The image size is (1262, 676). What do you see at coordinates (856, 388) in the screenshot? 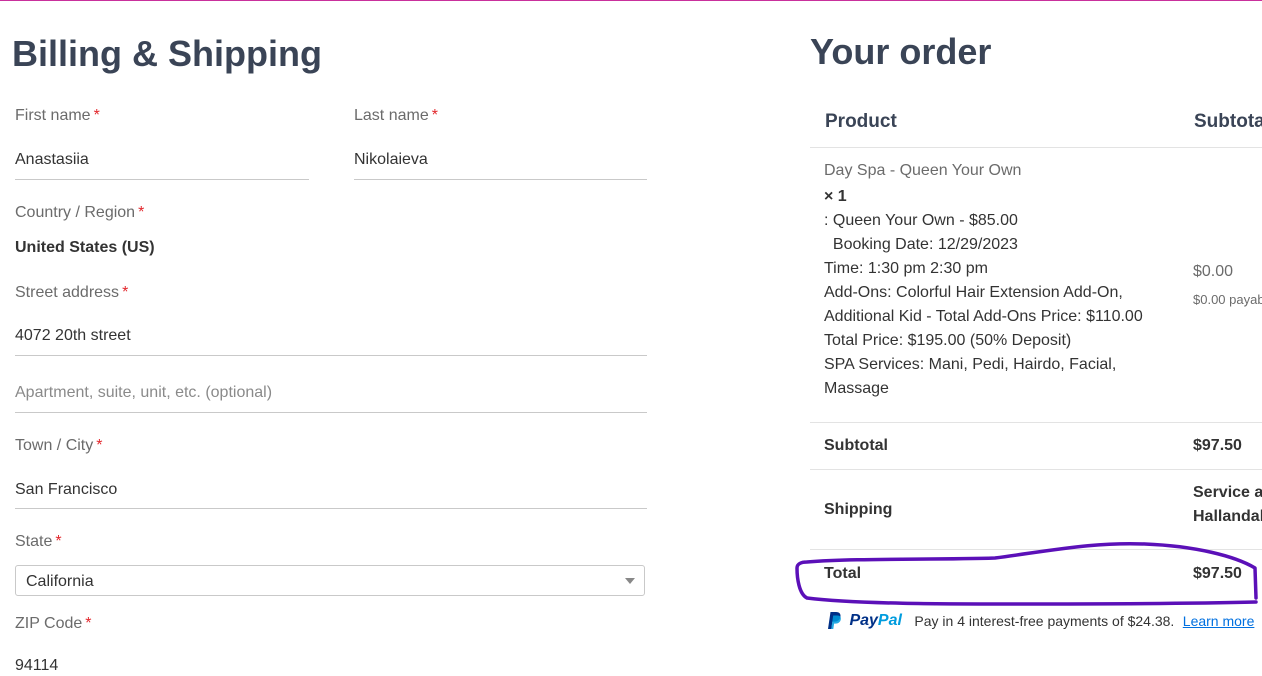
I see `item-detail-line: Massage` at bounding box center [856, 388].